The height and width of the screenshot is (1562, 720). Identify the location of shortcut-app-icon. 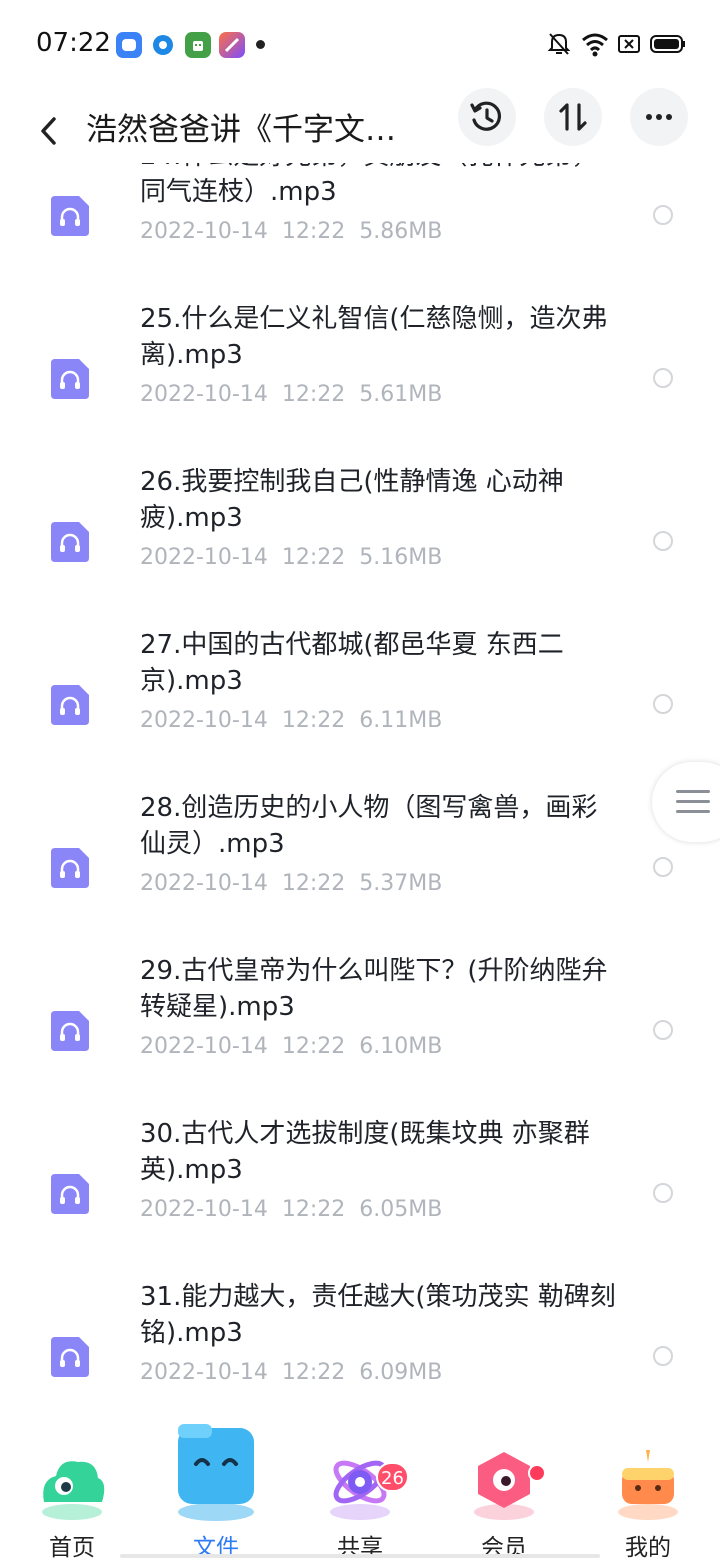
(232, 45).